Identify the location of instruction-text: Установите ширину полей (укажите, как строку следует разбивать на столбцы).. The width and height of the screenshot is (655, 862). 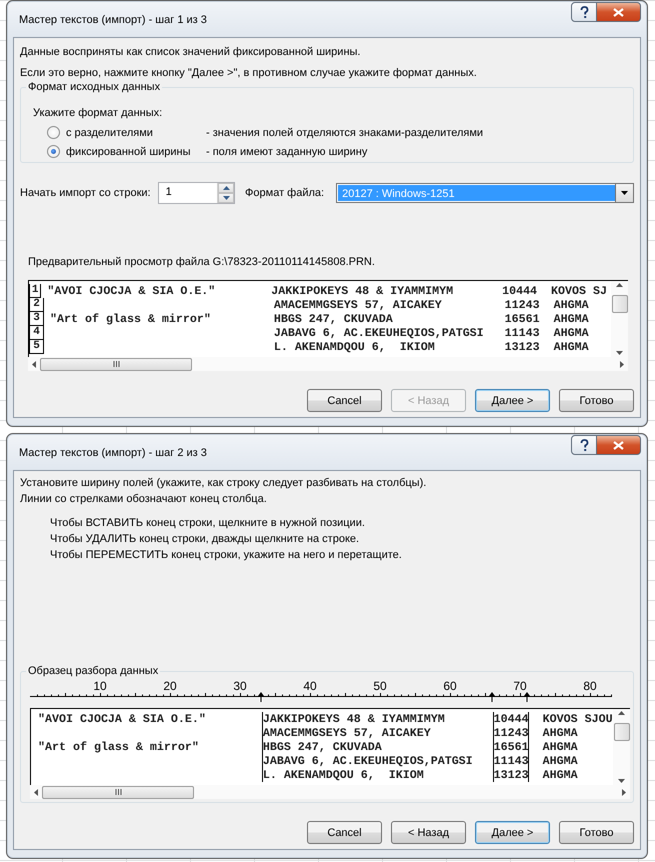
(224, 483).